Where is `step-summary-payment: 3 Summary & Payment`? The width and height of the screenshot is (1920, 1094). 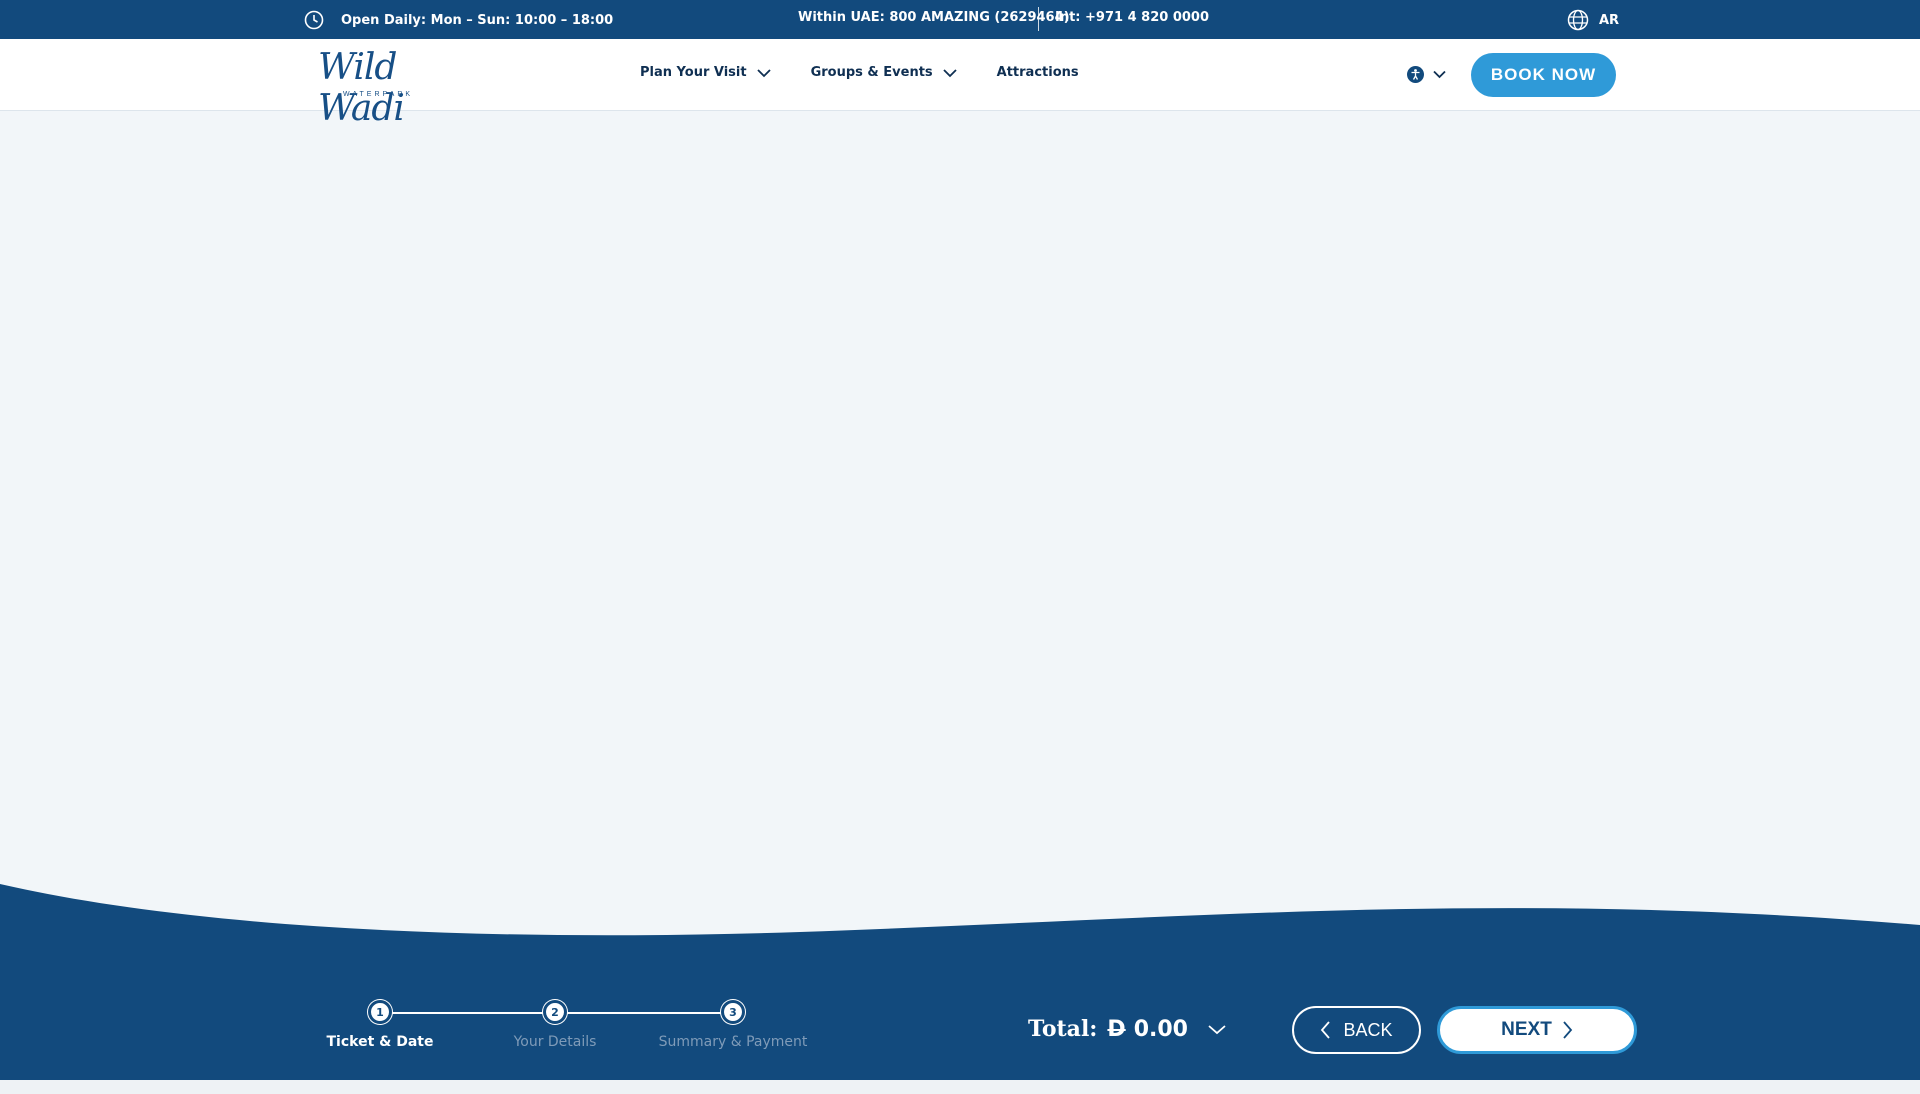
step-summary-payment: 3 Summary & Payment is located at coordinates (733, 1025).